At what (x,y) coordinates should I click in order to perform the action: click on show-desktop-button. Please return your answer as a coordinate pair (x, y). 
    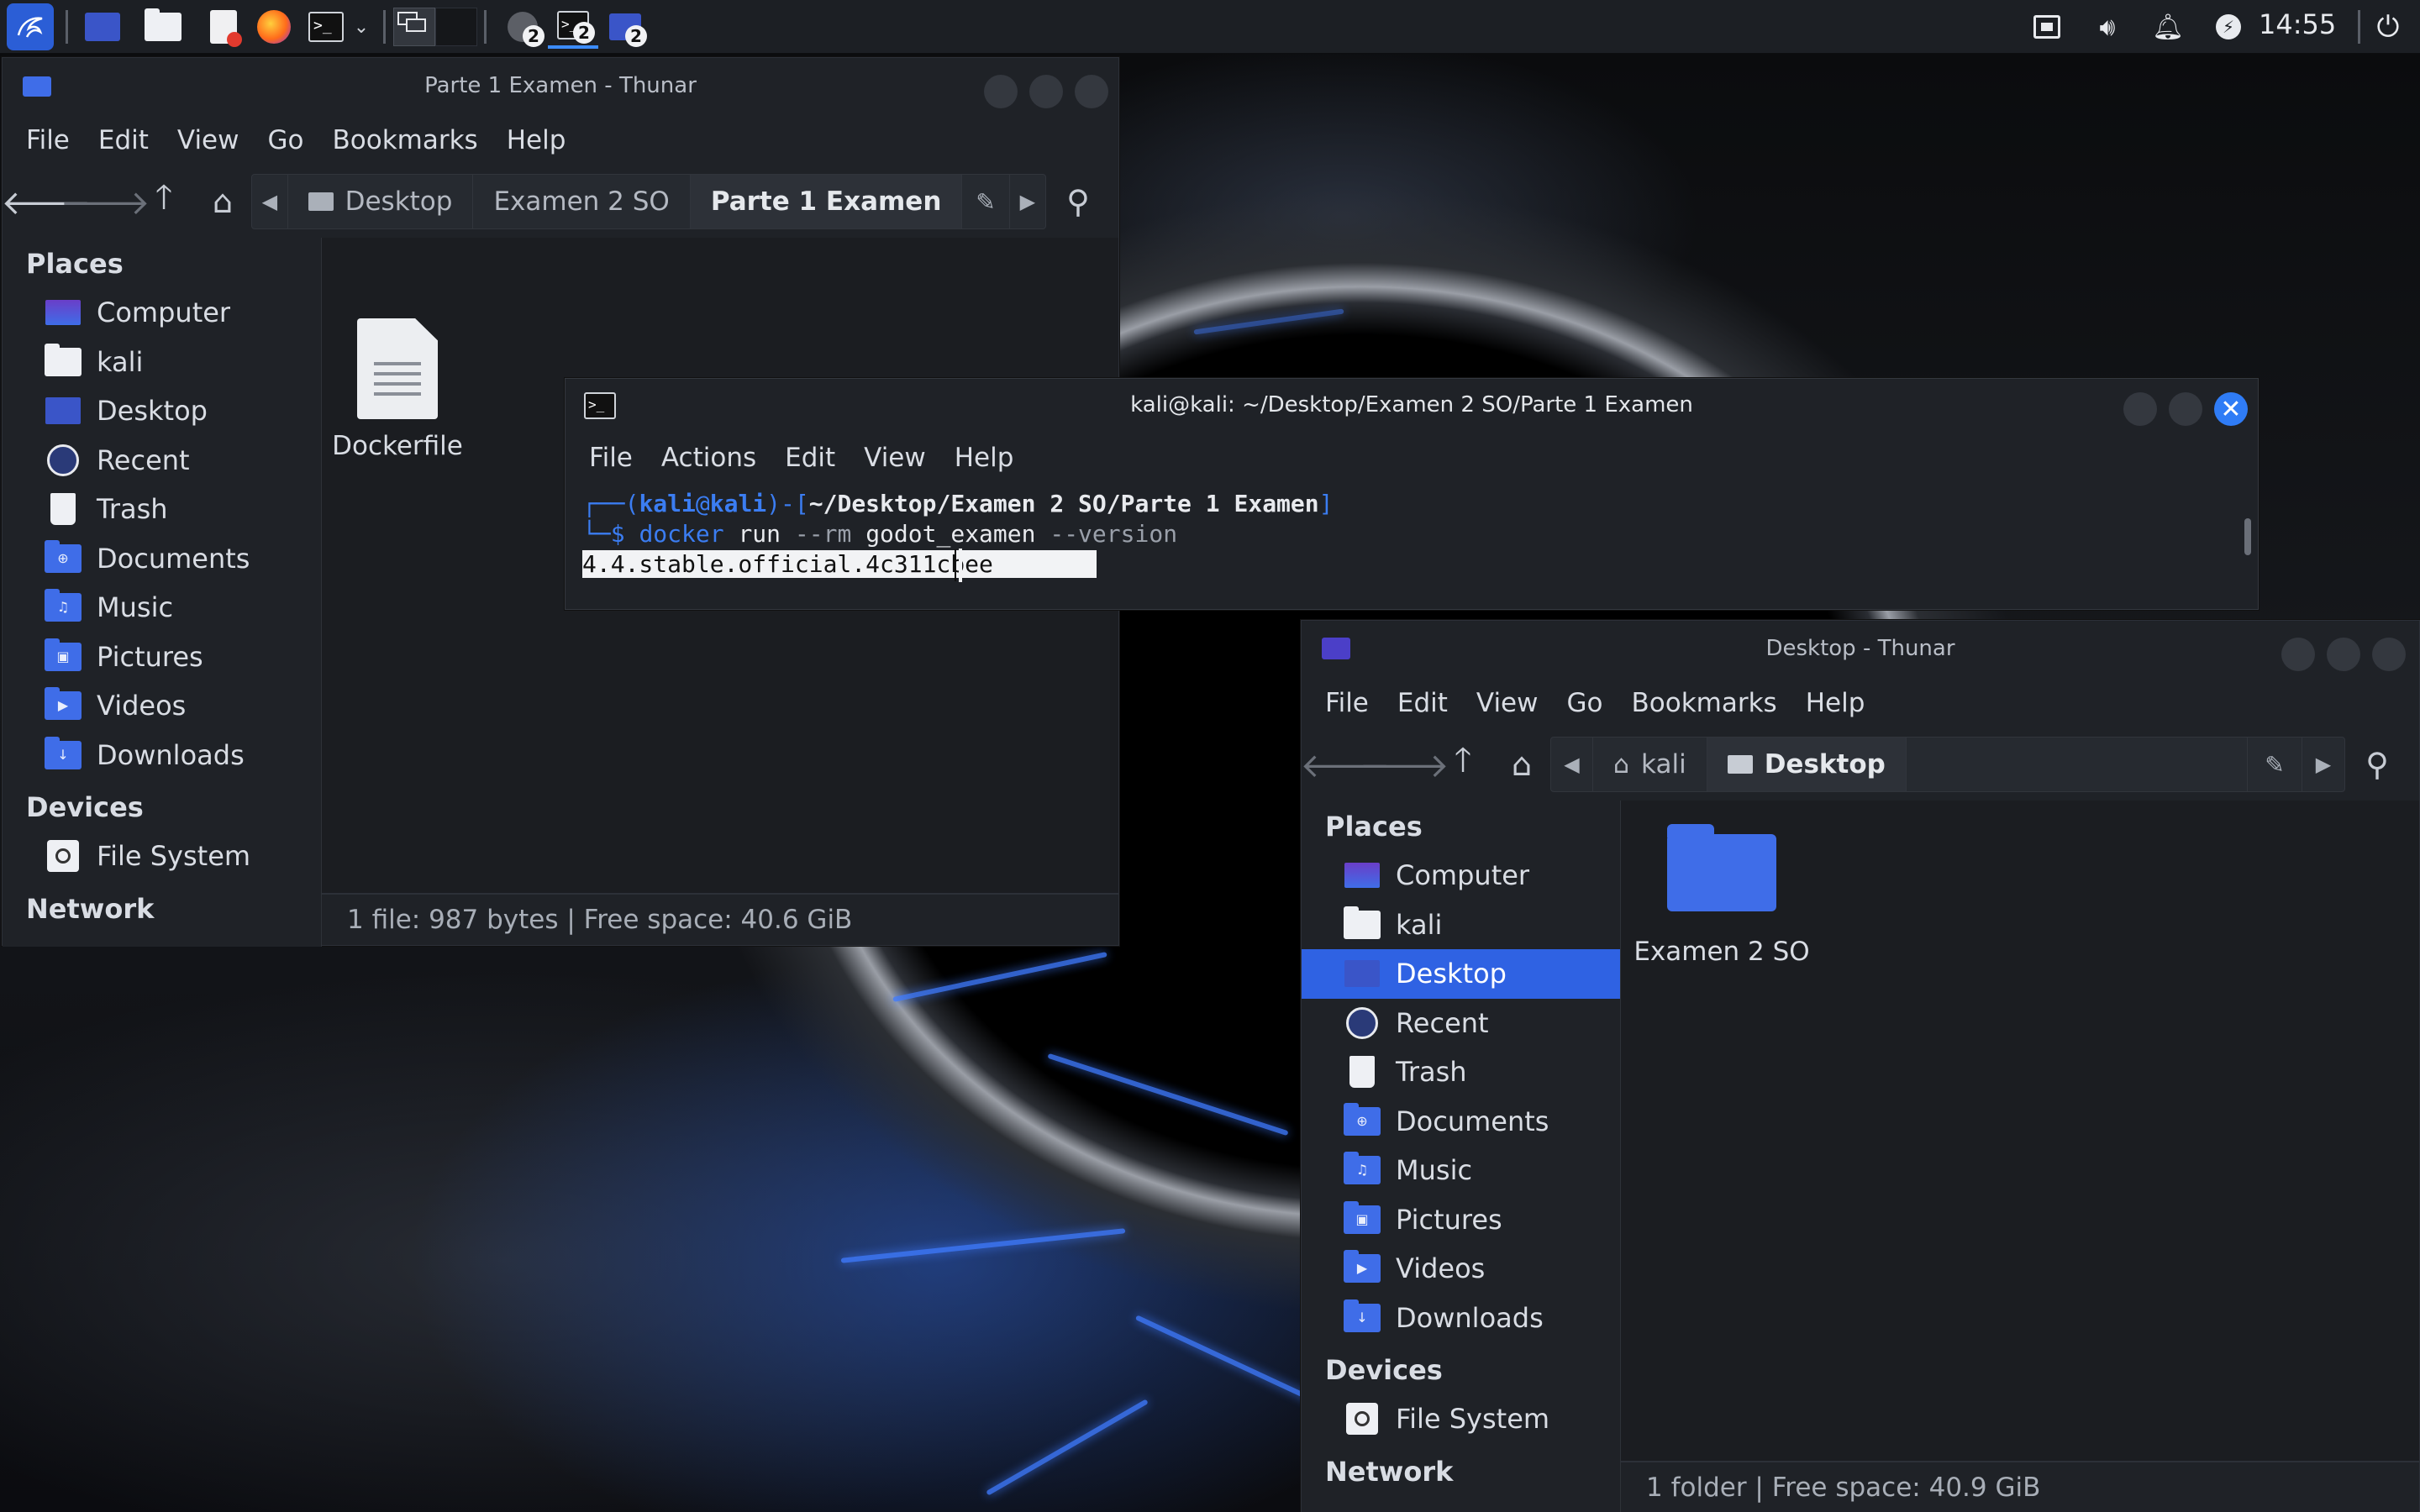
    Looking at the image, I should click on (102, 27).